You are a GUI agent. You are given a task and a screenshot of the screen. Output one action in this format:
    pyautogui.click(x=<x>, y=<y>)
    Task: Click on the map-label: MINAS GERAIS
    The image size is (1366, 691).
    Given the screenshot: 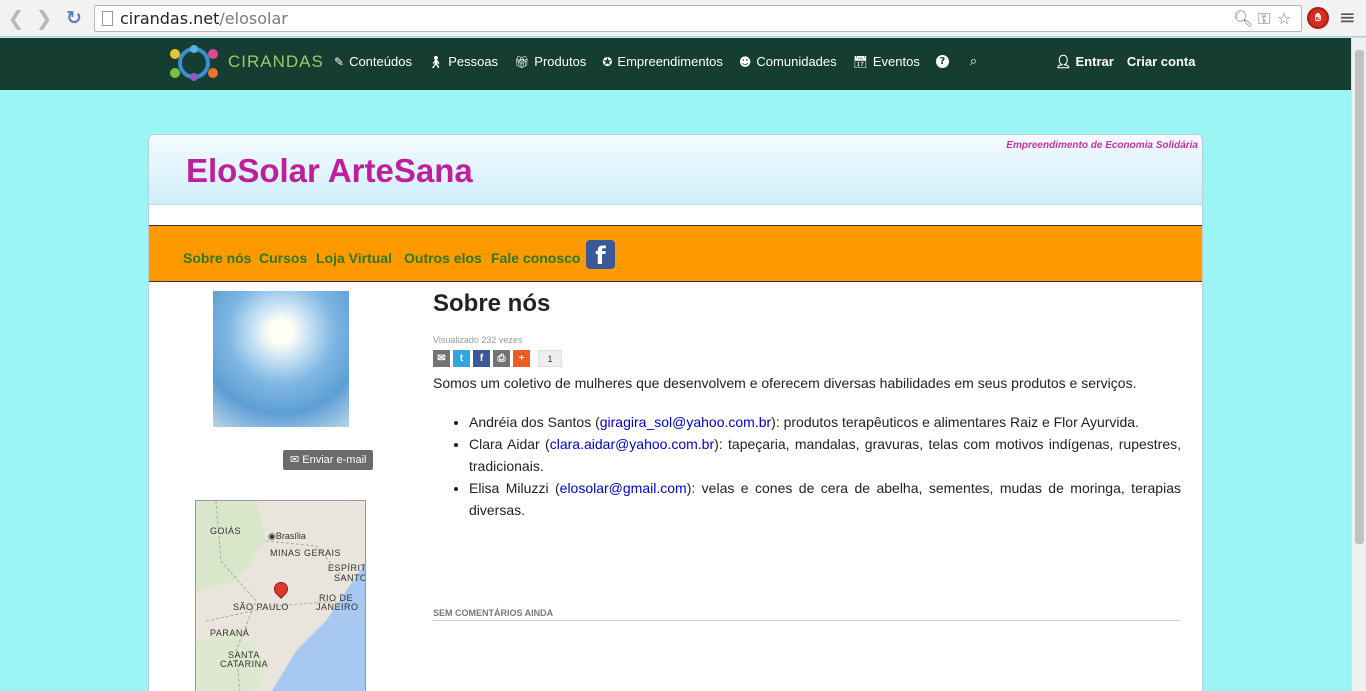 What is the action you would take?
    pyautogui.click(x=306, y=553)
    